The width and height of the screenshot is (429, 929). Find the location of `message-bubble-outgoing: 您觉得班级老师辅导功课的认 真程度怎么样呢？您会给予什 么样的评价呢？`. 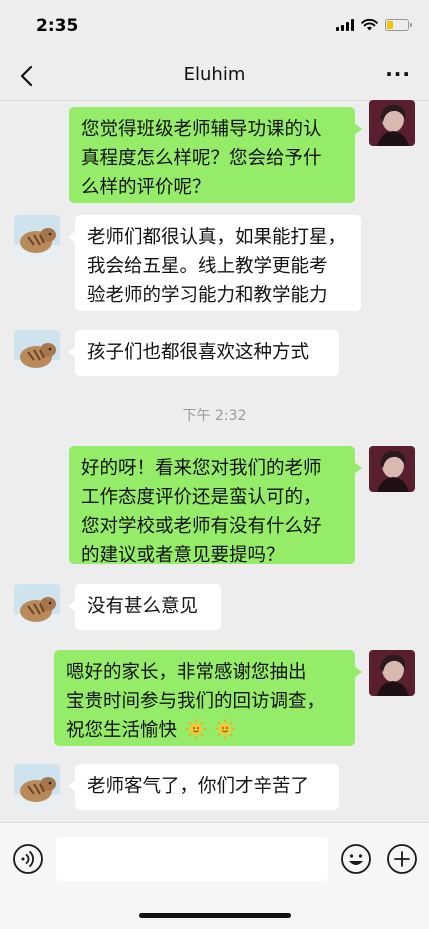

message-bubble-outgoing: 您觉得班级老师辅导功课的认 真程度怎么样呢？您会给予什 么样的评价呢？ is located at coordinates (215, 155).